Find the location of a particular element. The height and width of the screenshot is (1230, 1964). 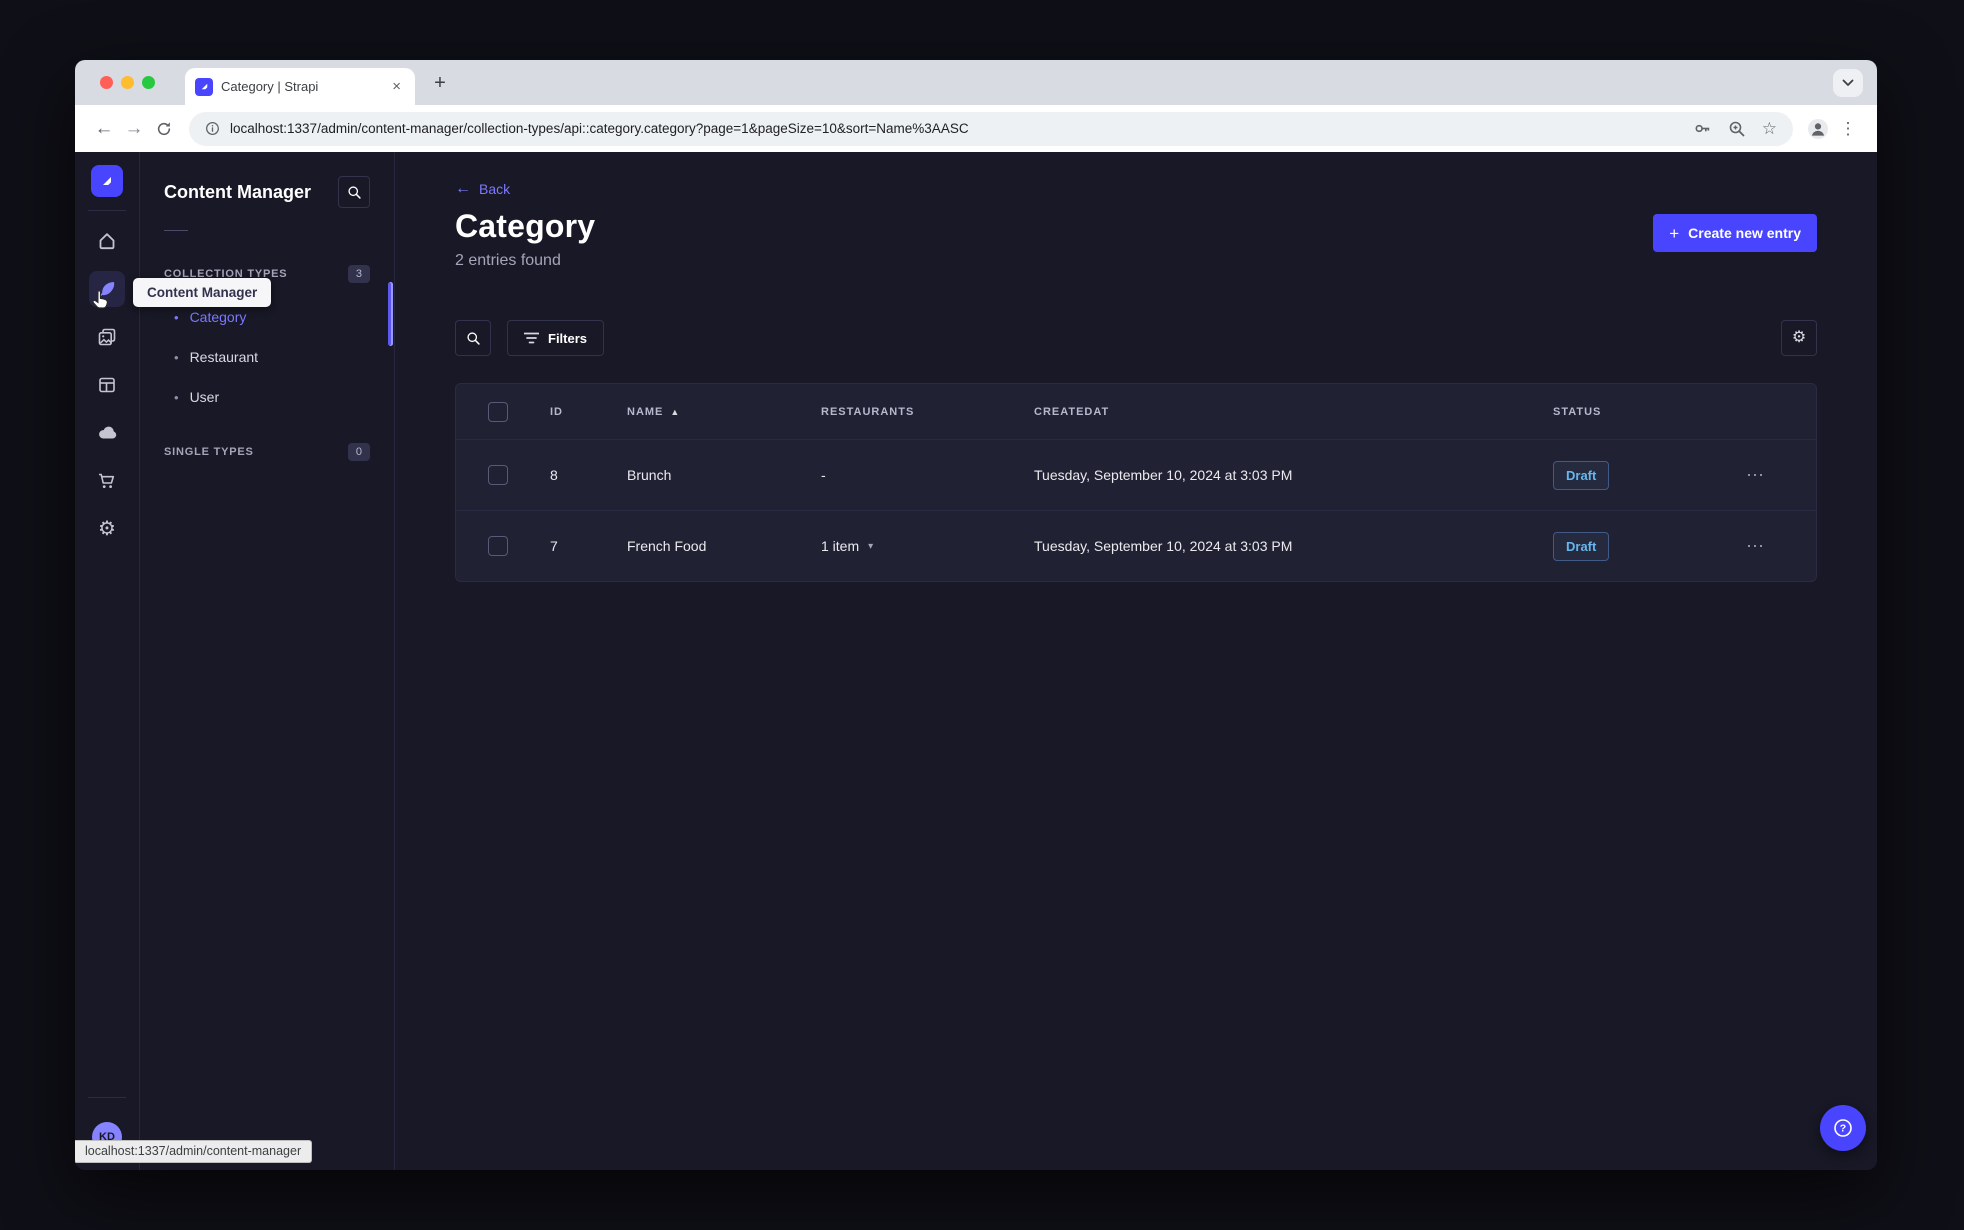

help-button: ? is located at coordinates (1843, 1128).